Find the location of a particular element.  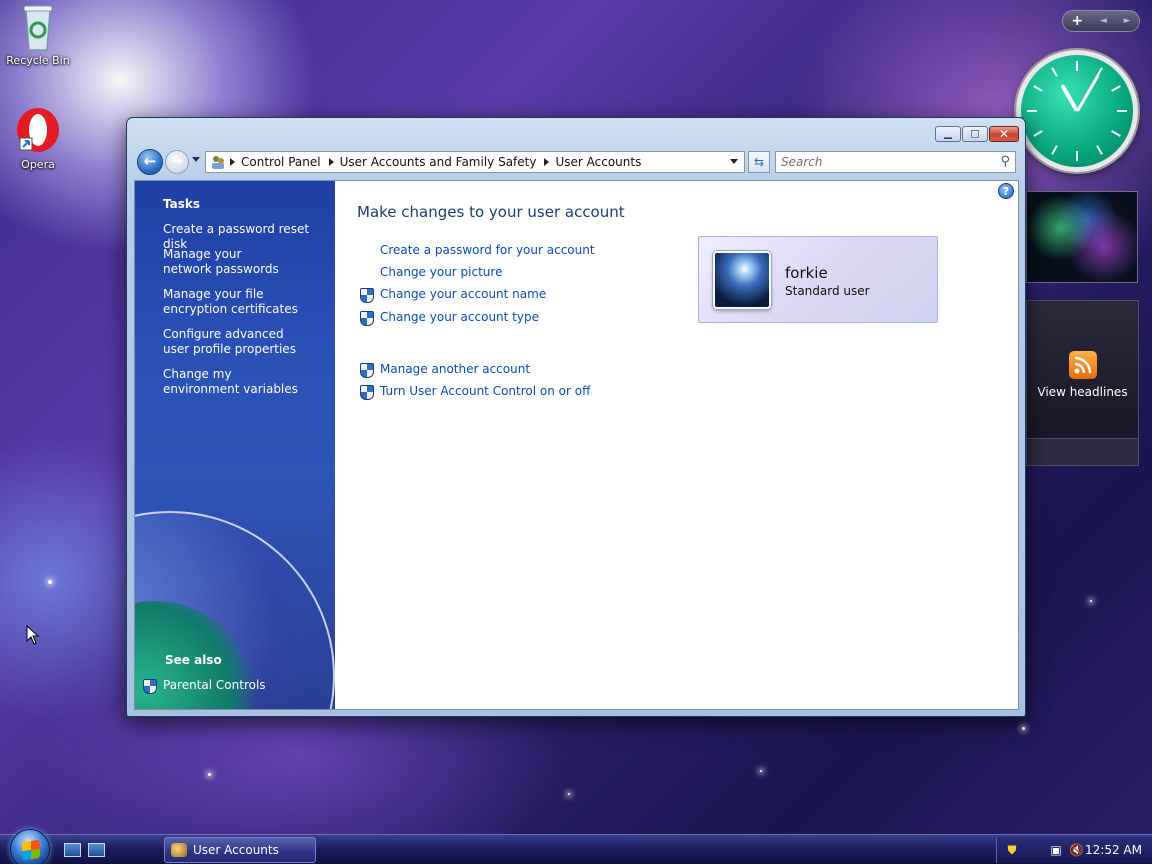

taskbar-clock: 12:52 AM is located at coordinates (1113, 850).